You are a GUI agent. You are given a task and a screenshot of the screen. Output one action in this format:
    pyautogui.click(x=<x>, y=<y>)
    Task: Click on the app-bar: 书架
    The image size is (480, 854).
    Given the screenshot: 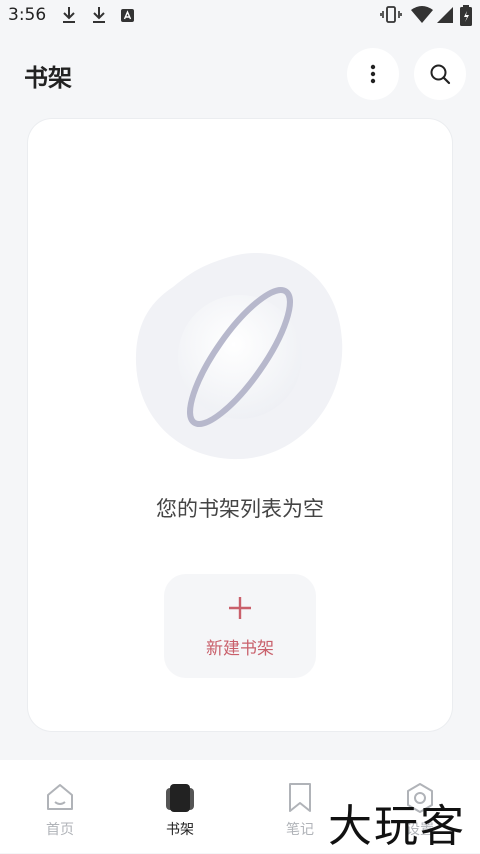 What is the action you would take?
    pyautogui.click(x=240, y=75)
    